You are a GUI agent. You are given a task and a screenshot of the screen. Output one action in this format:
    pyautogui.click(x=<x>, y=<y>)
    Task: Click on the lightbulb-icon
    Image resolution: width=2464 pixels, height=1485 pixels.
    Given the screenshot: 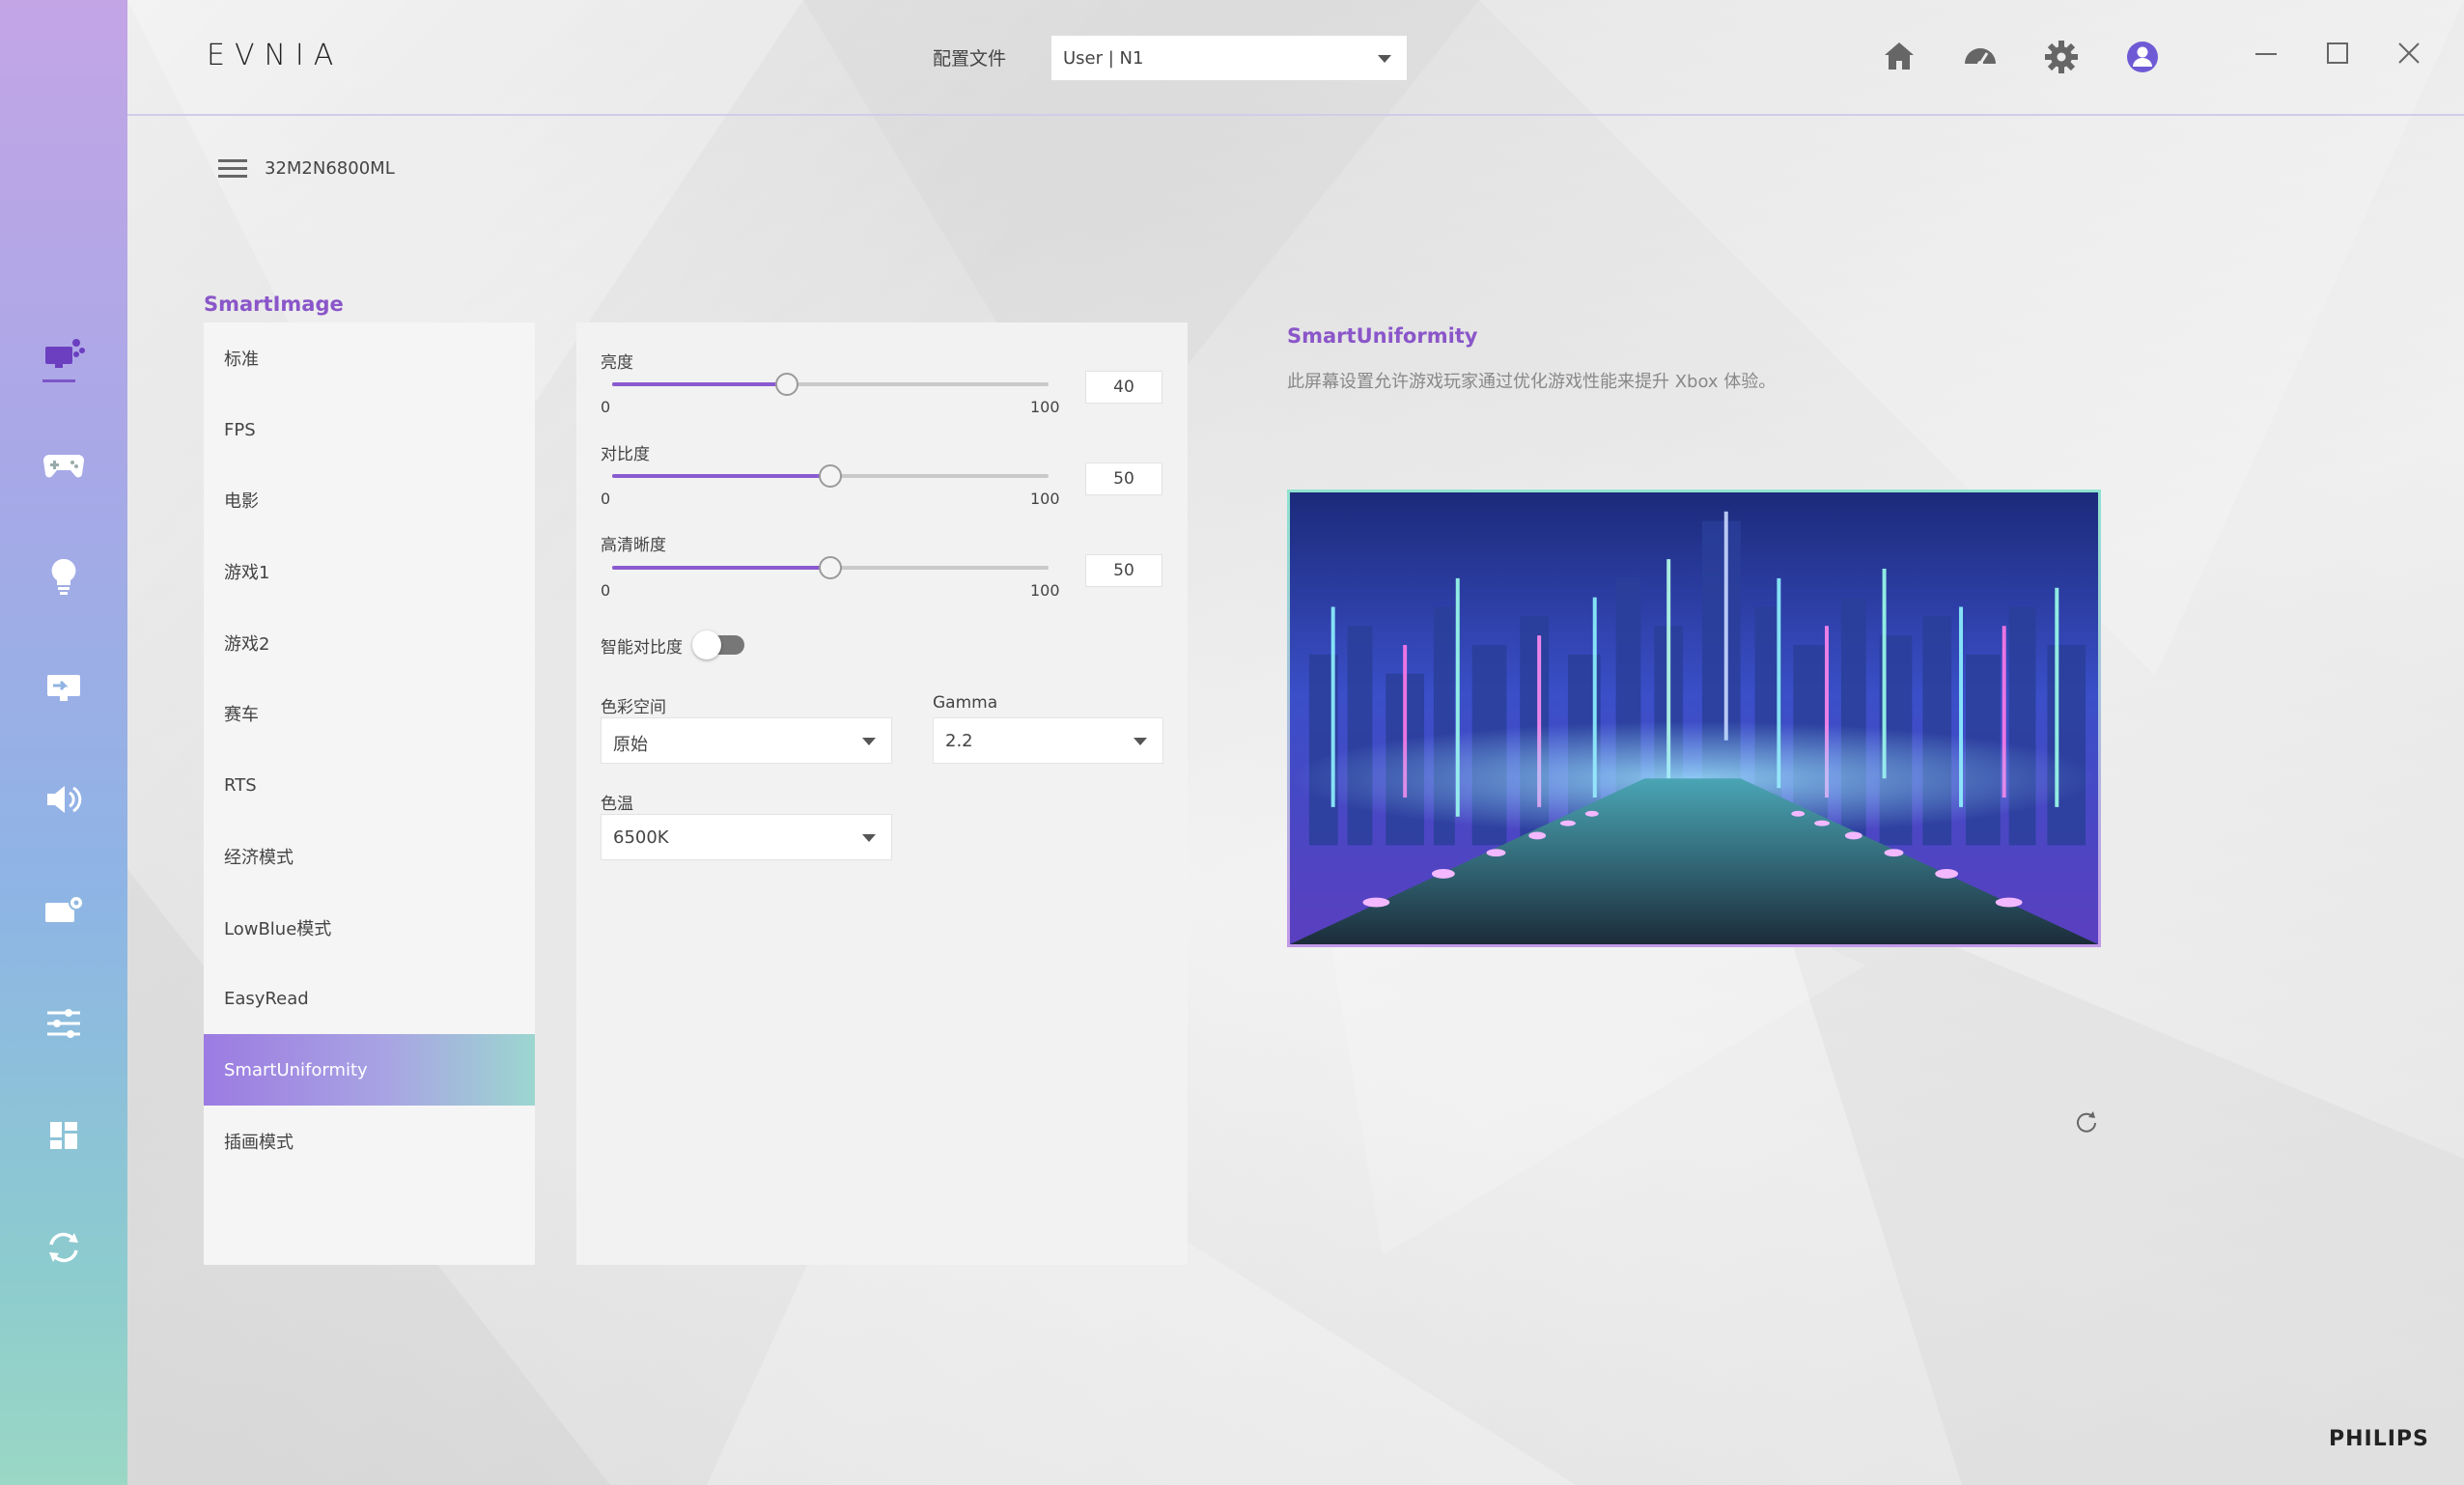 What is the action you would take?
    pyautogui.click(x=64, y=576)
    